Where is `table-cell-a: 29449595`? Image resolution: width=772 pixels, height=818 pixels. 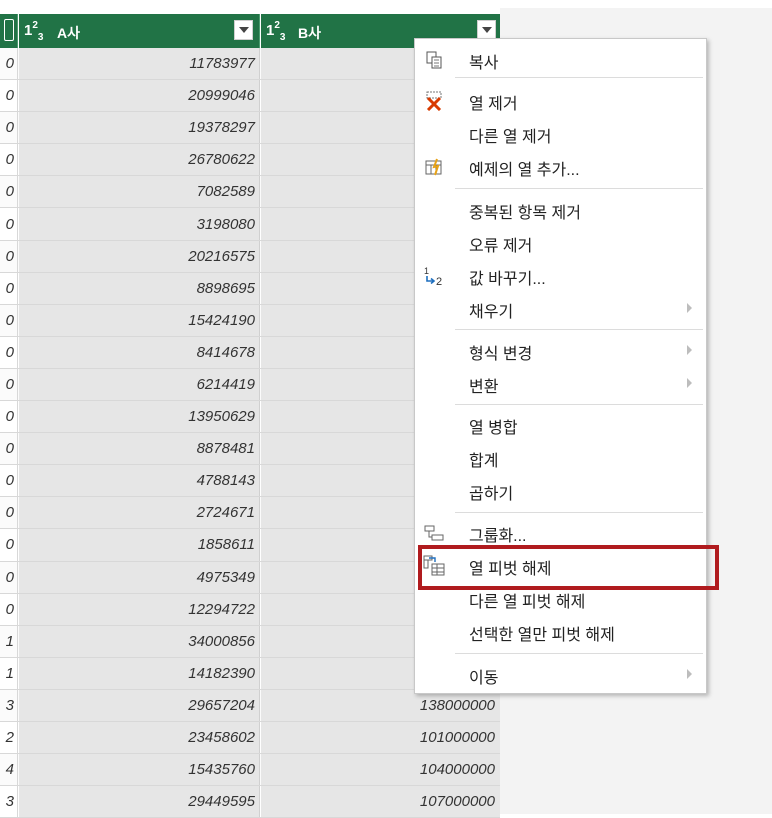 table-cell-a: 29449595 is located at coordinates (139, 802).